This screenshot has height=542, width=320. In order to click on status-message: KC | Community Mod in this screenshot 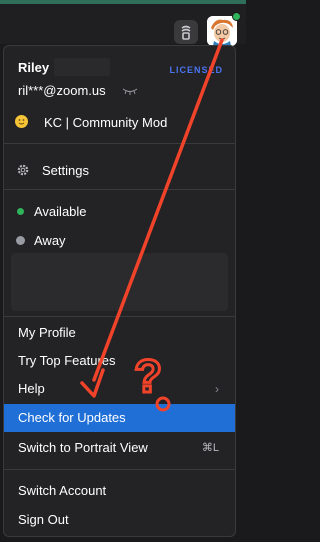, I will do `click(105, 123)`.